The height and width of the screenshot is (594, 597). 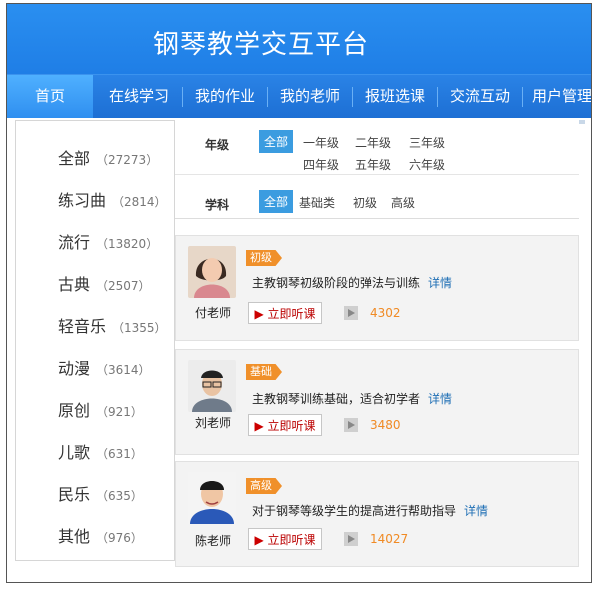 I want to click on nav-my-teachers: 我的老师, so click(x=310, y=96).